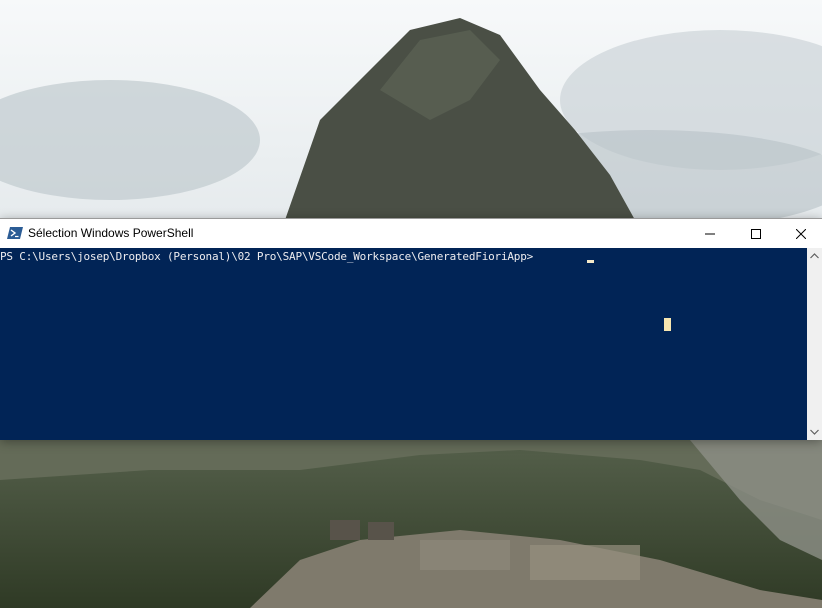 The image size is (822, 608). I want to click on chevron-up-icon, so click(814, 256).